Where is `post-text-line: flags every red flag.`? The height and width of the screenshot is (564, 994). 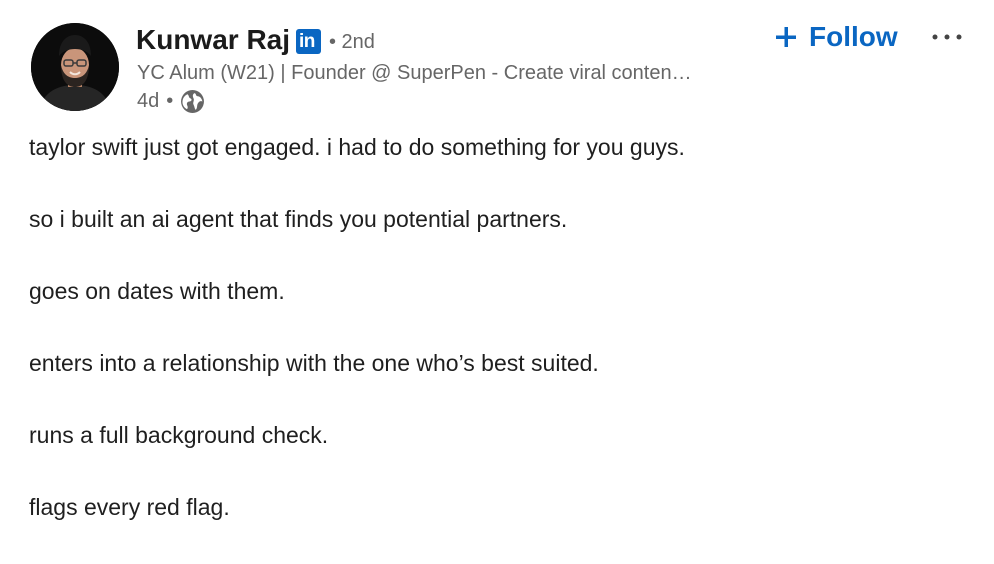 post-text-line: flags every red flag. is located at coordinates (129, 507).